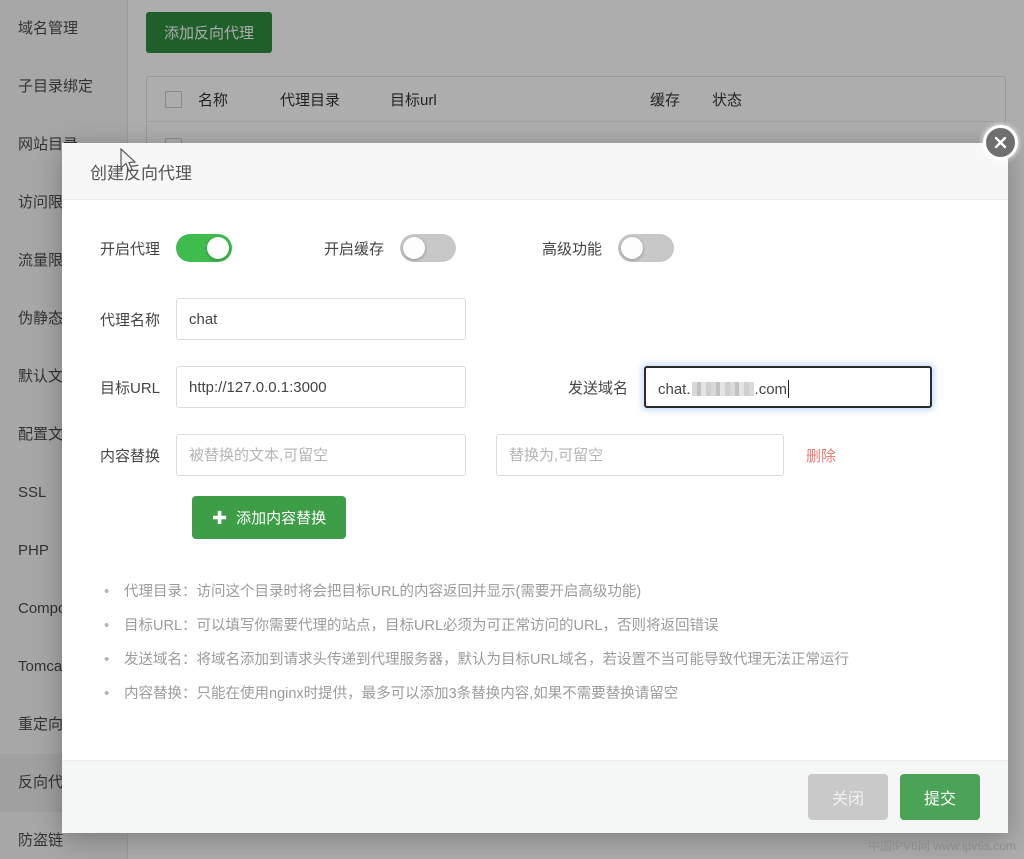 This screenshot has width=1024, height=859. I want to click on text-caret, so click(789, 389).